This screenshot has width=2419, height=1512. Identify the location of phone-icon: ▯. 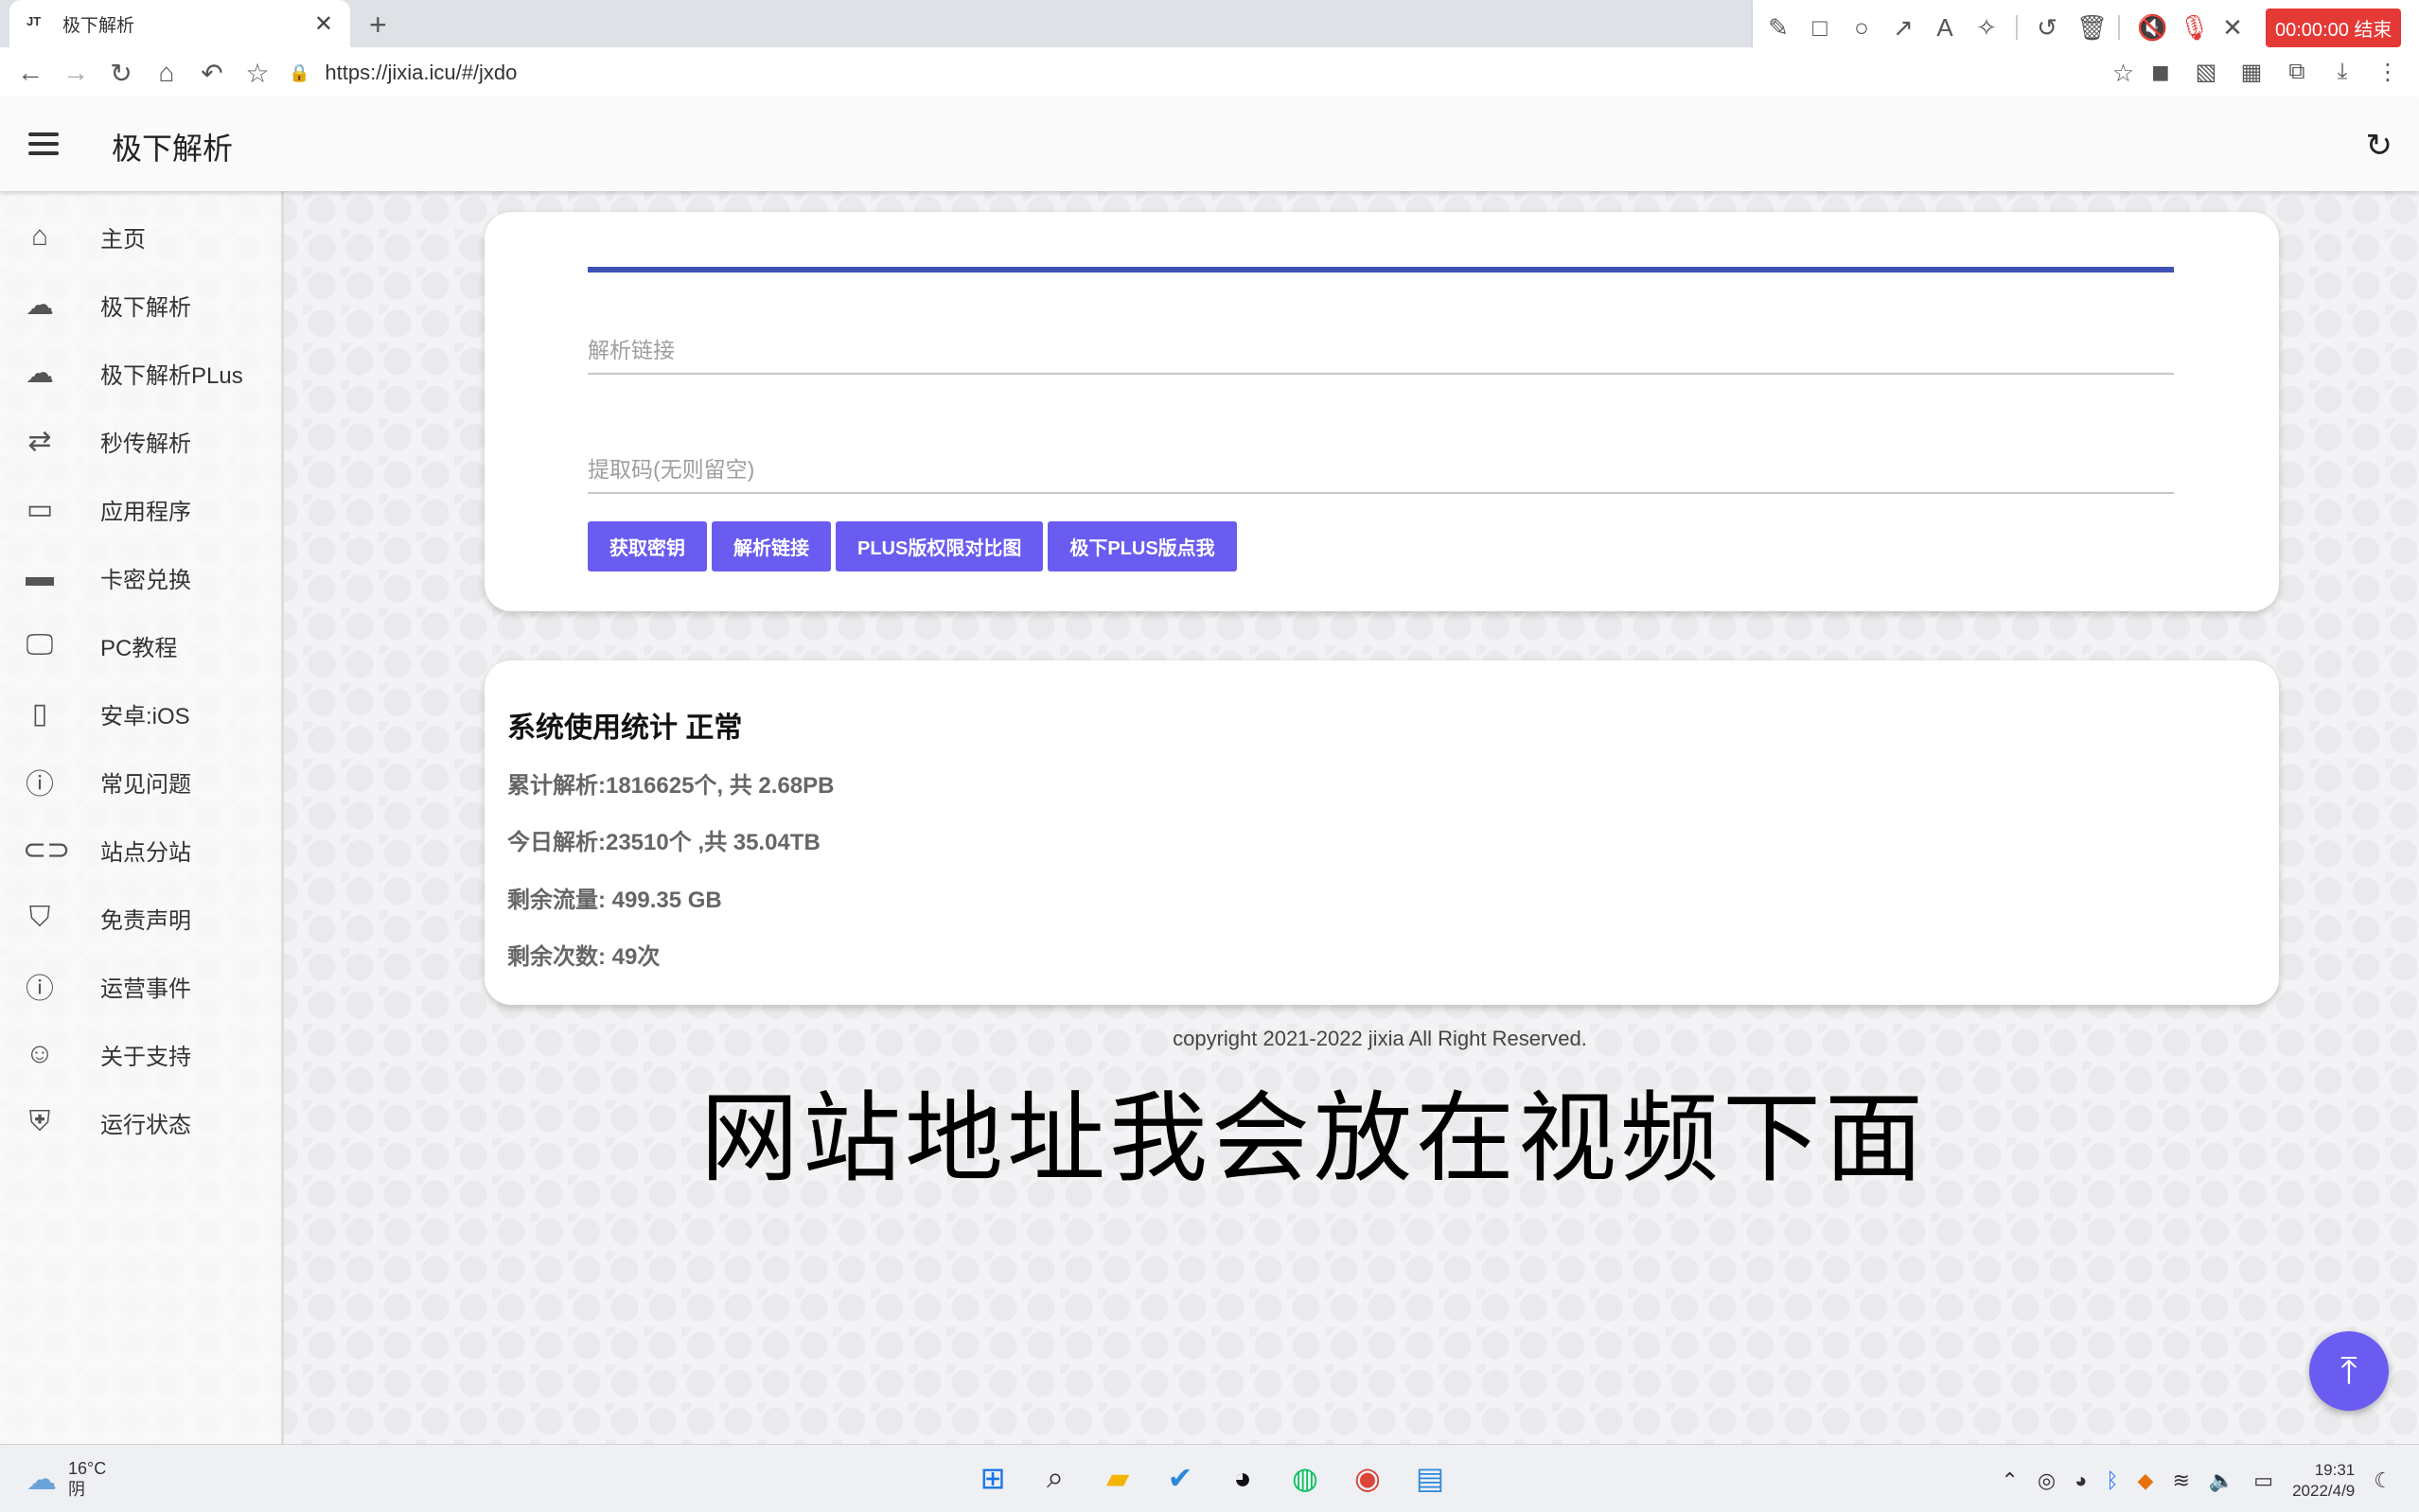
(39, 713).